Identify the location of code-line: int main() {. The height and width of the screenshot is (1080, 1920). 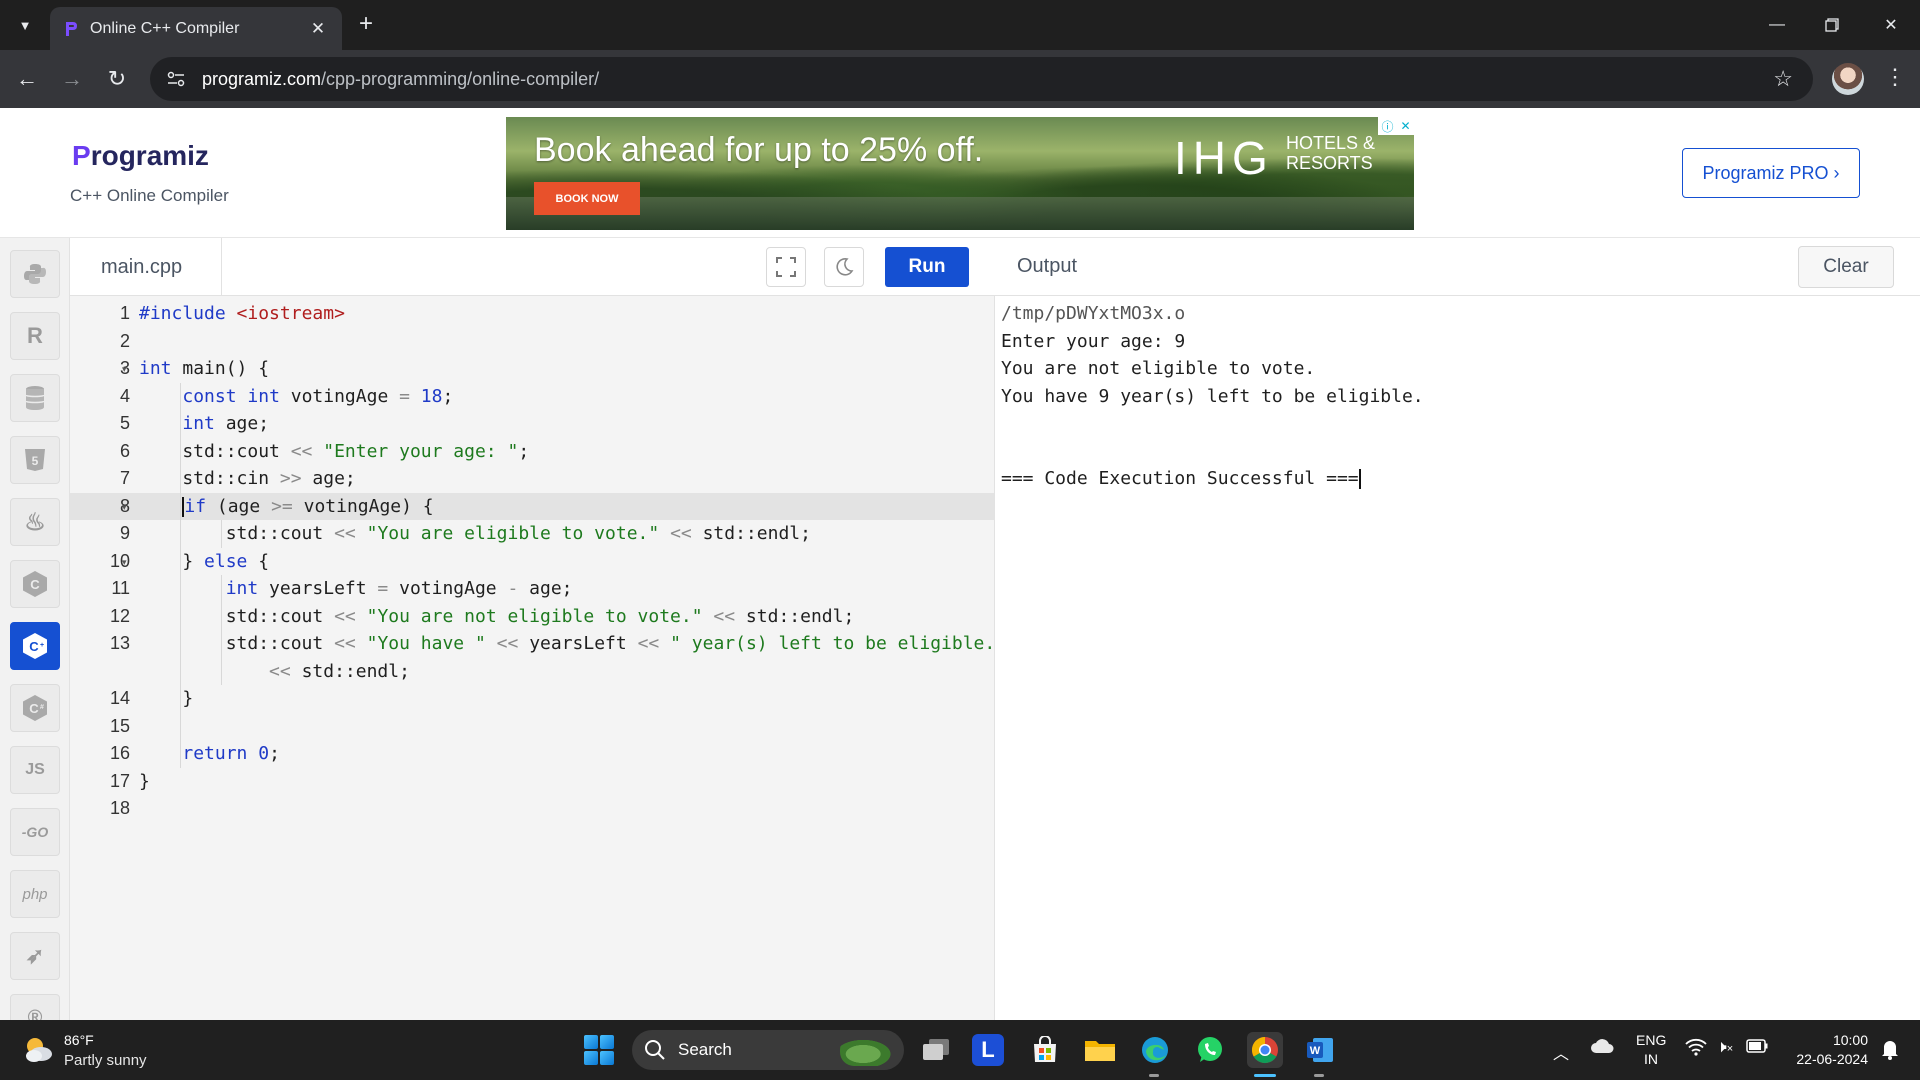
(204, 369).